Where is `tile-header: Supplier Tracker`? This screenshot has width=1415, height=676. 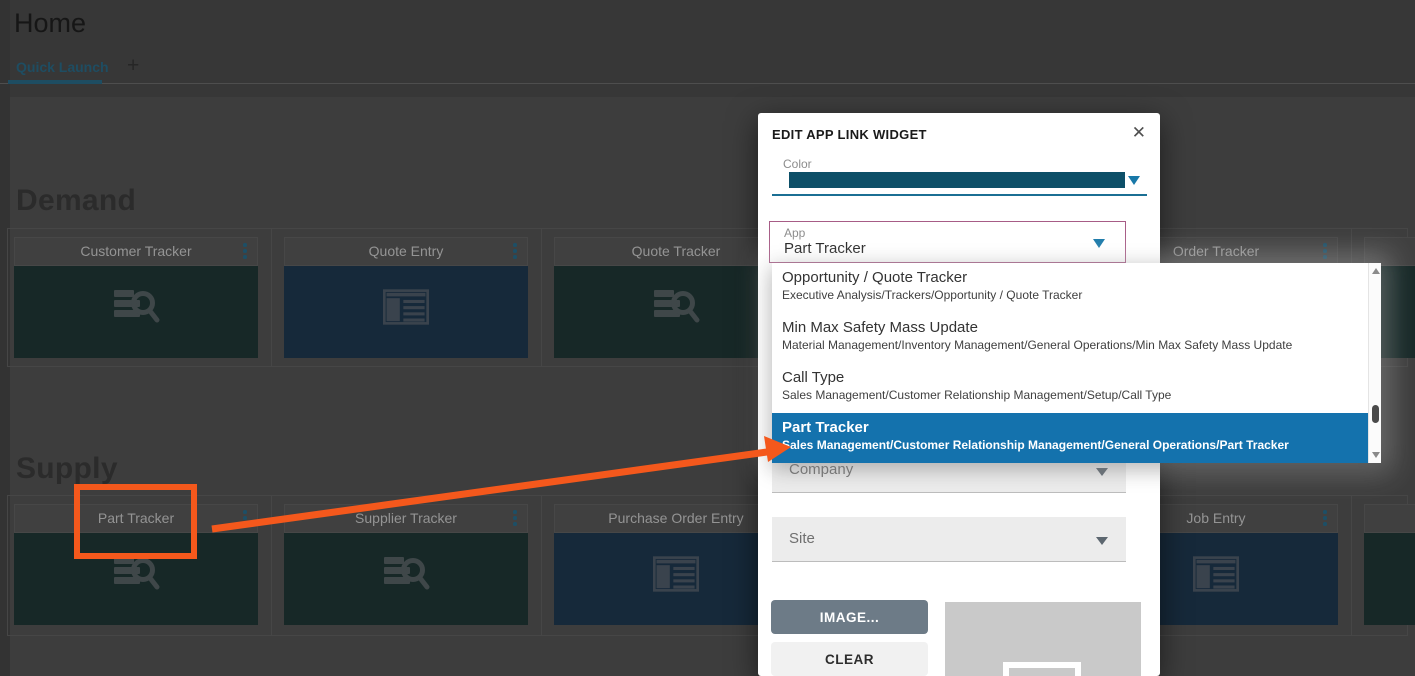 tile-header: Supplier Tracker is located at coordinates (406, 518).